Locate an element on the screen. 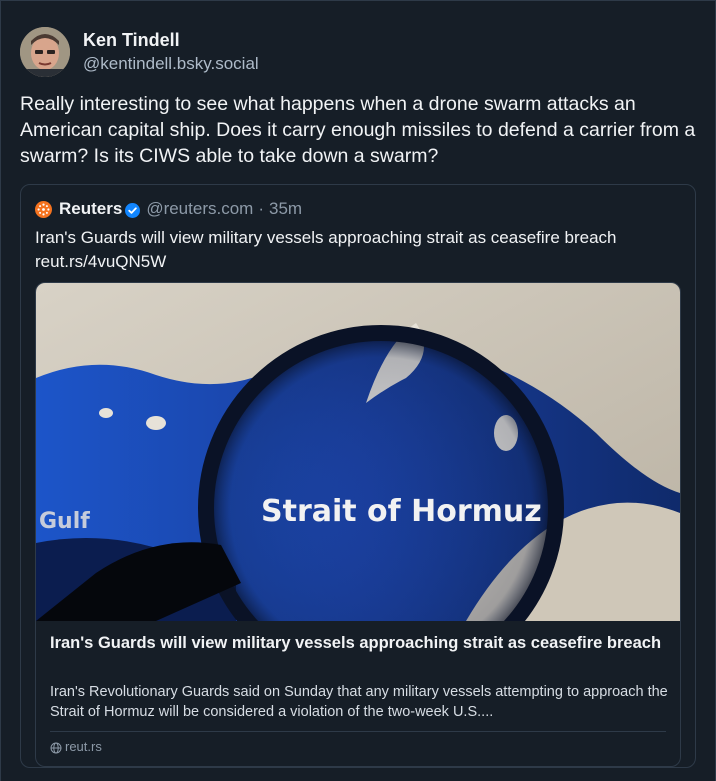 Image resolution: width=716 pixels, height=781 pixels. avatar is located at coordinates (45, 52).